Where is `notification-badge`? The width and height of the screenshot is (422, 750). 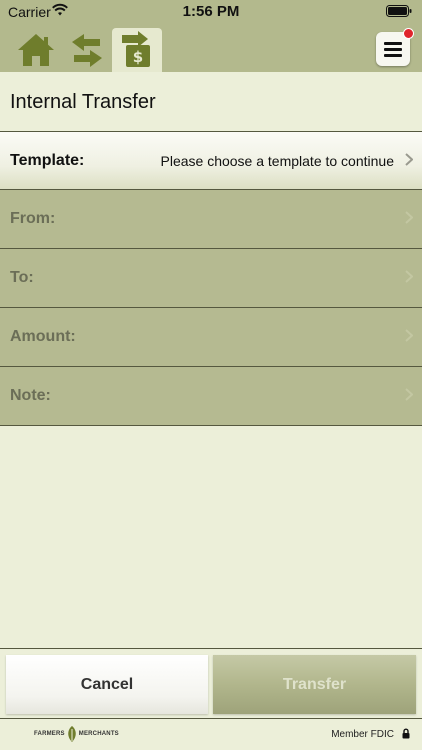 notification-badge is located at coordinates (408, 33).